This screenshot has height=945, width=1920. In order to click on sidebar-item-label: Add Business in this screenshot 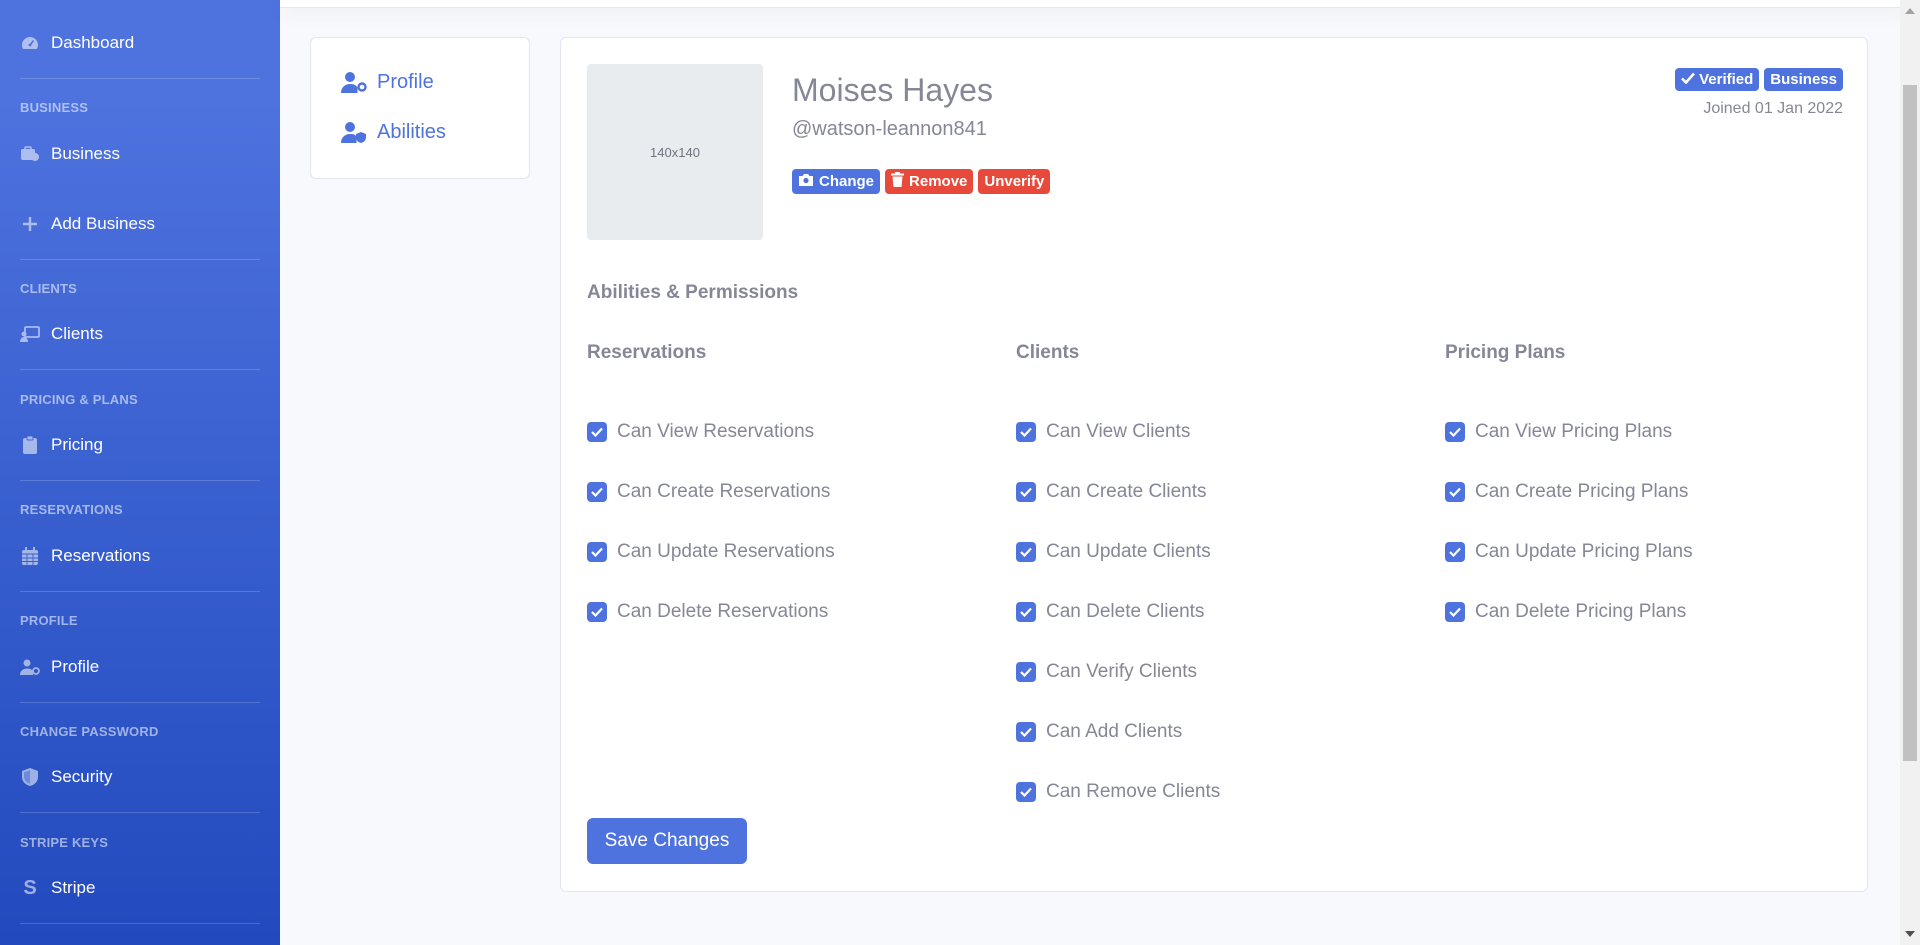, I will do `click(103, 223)`.